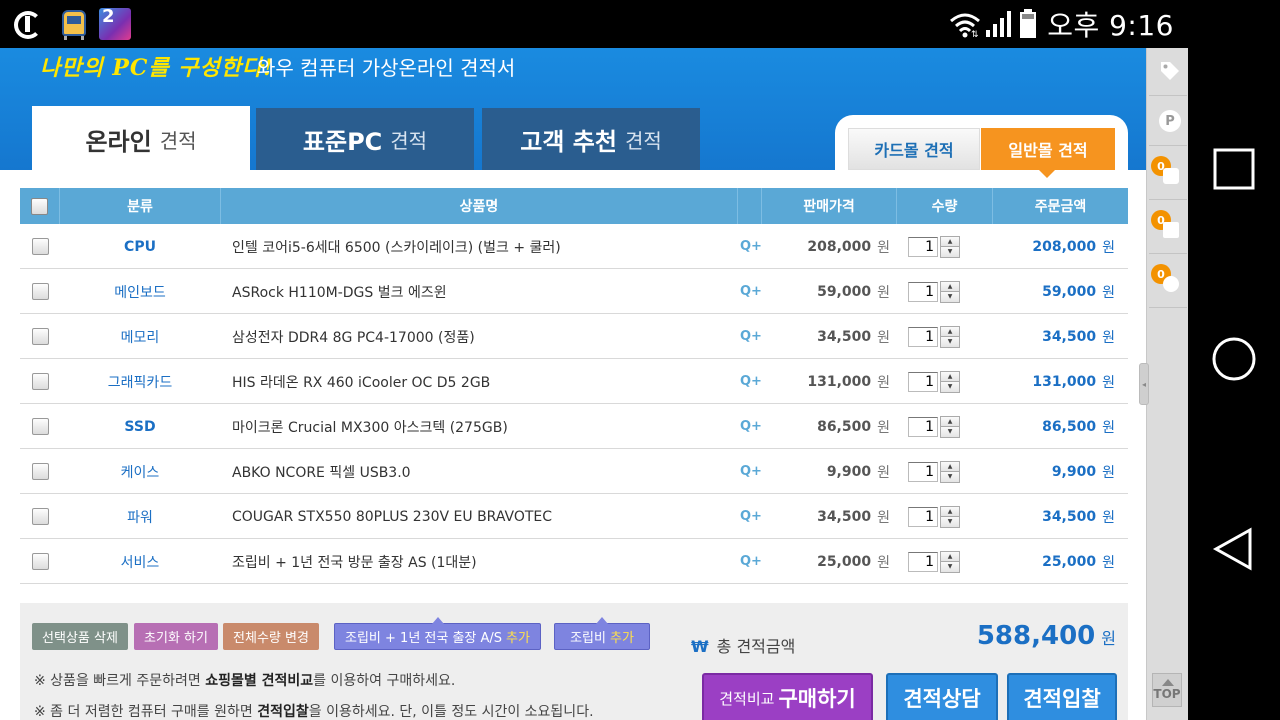 The width and height of the screenshot is (1280, 720). Describe the element at coordinates (1047, 426) in the screenshot. I see `row-total: 86,500 원` at that location.